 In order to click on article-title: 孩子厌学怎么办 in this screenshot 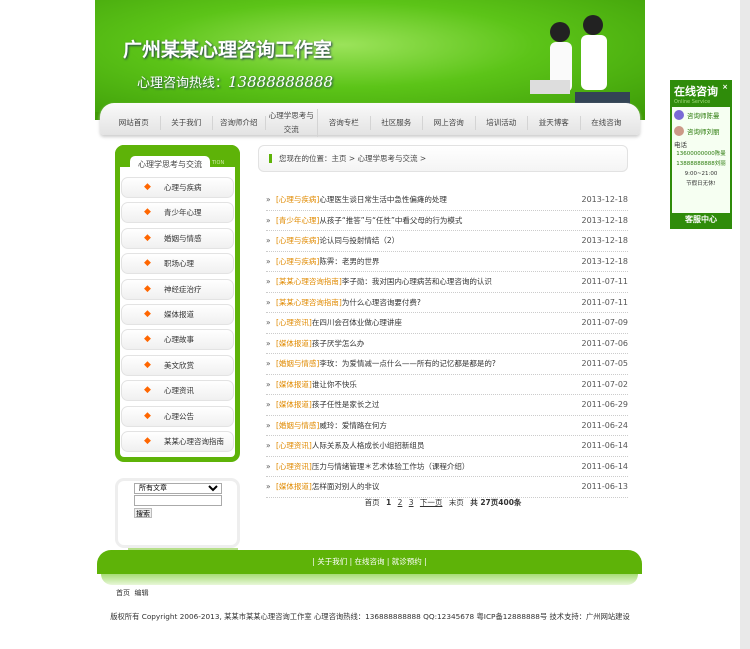, I will do `click(338, 343)`.